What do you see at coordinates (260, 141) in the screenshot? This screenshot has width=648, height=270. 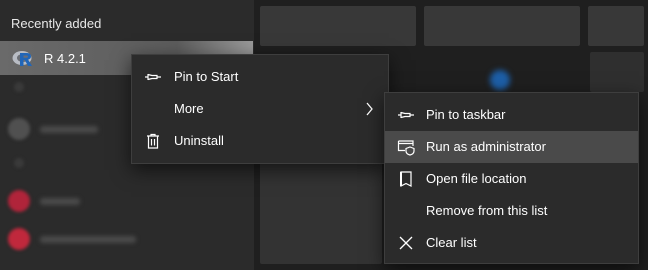 I see `menu-item-uninstall: Uninstall` at bounding box center [260, 141].